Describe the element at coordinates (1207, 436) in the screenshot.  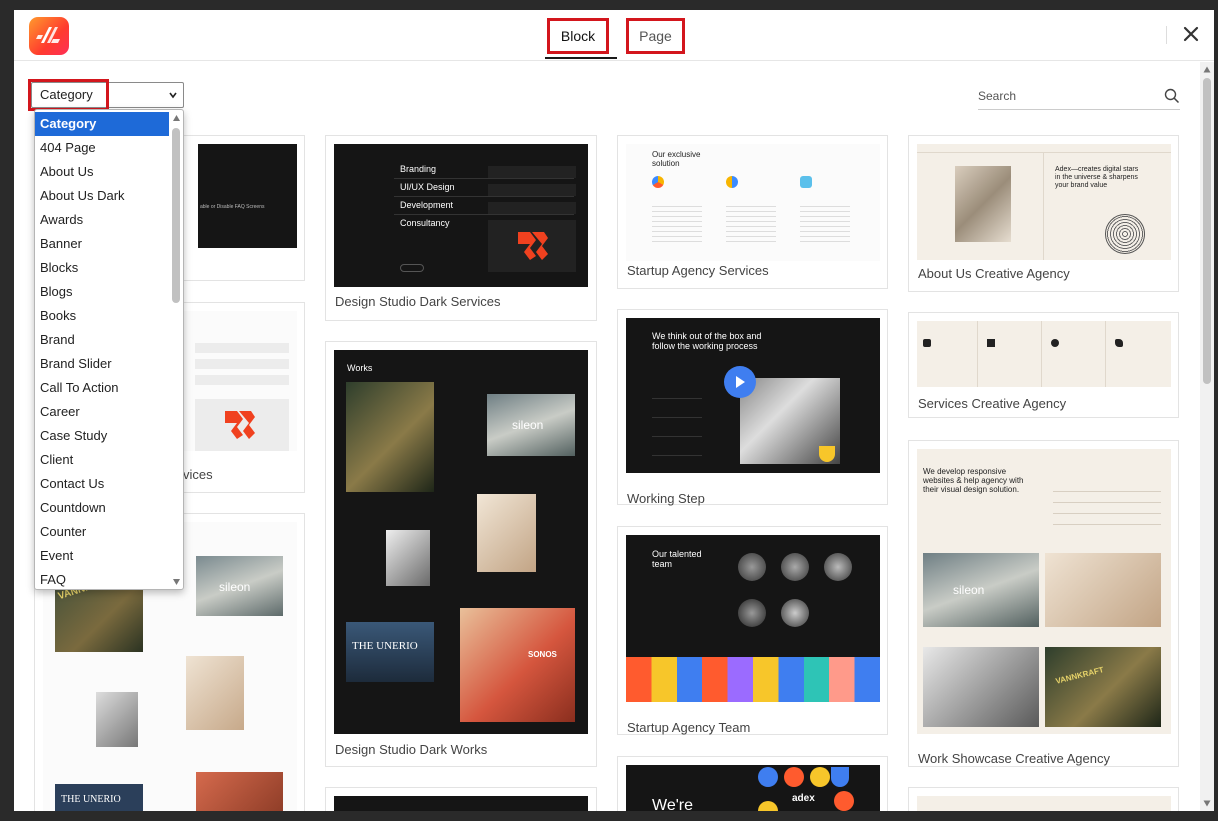
I see `page-scrollbar` at that location.